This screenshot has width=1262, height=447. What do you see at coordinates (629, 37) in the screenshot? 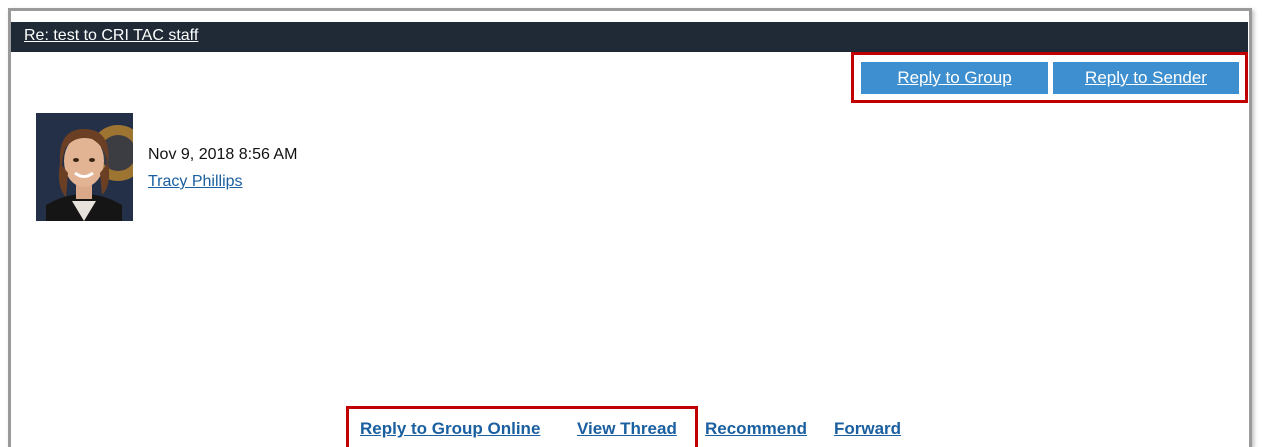
I see `message-title-bar: Re: test to CRI TAC staff` at bounding box center [629, 37].